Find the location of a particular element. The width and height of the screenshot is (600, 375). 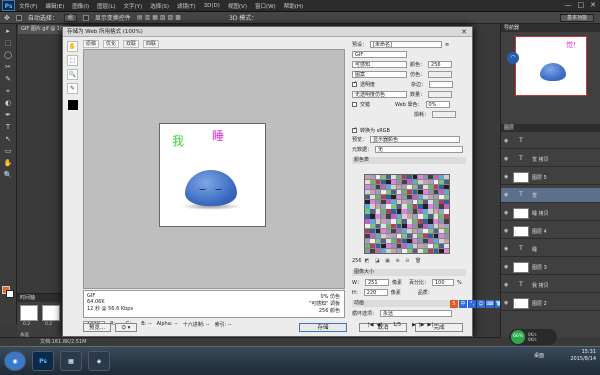

tab-2up: 双联 is located at coordinates (131, 44).